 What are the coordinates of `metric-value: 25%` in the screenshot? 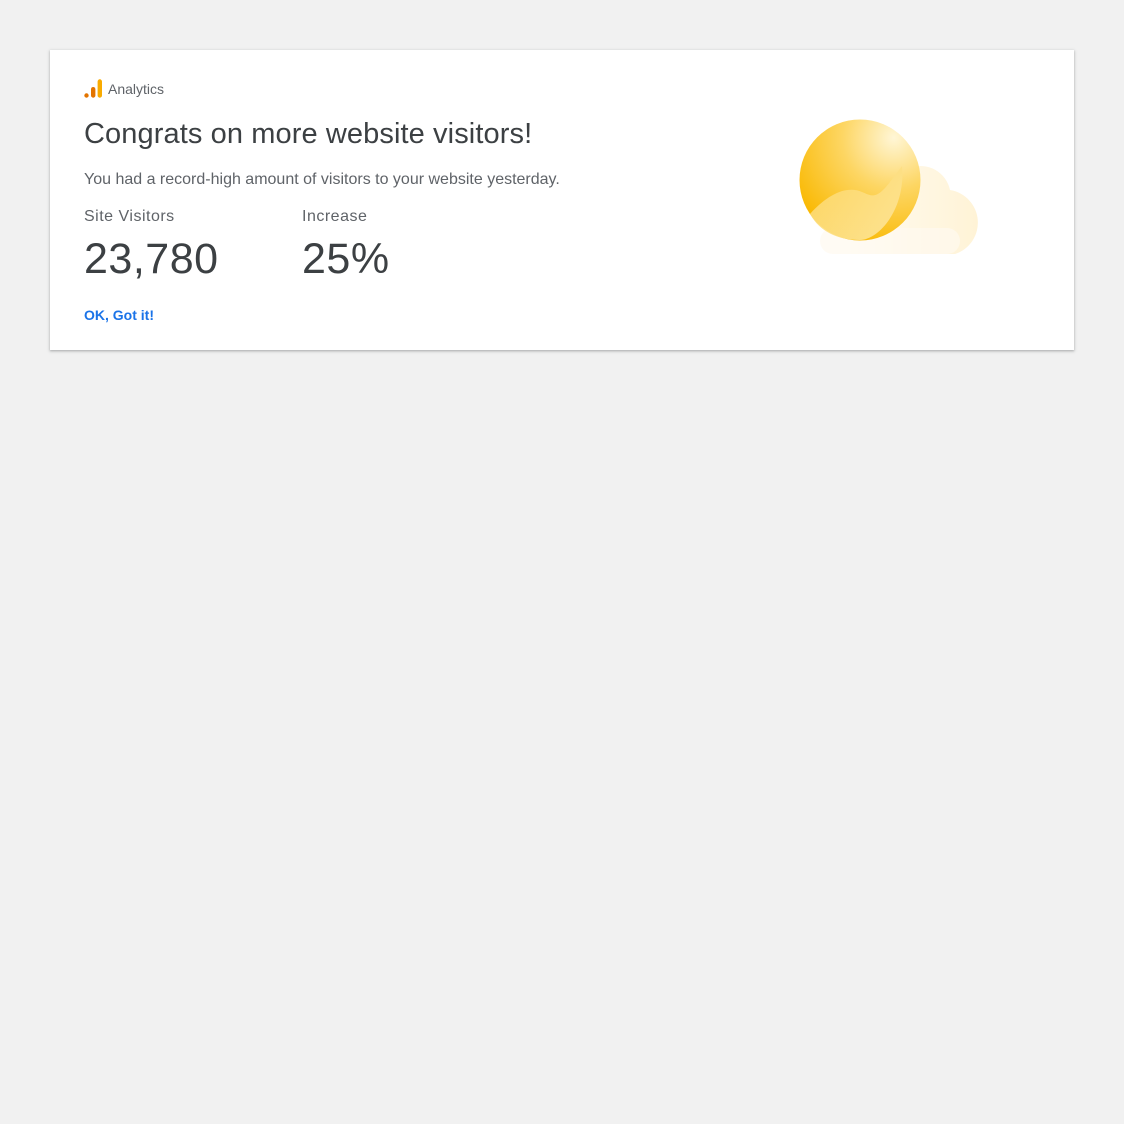 It's located at (346, 259).